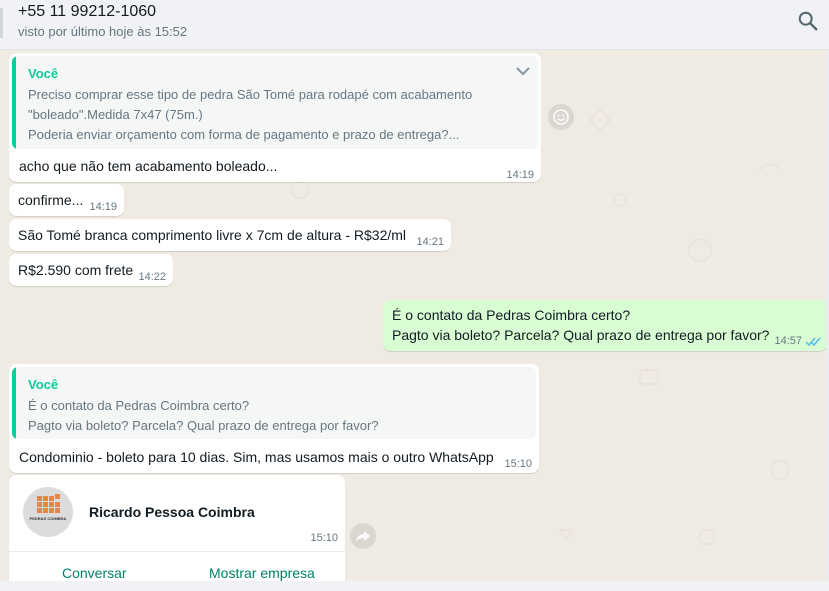 Image resolution: width=829 pixels, height=591 pixels. I want to click on chat-with-contact-button: Conversar, so click(94, 573).